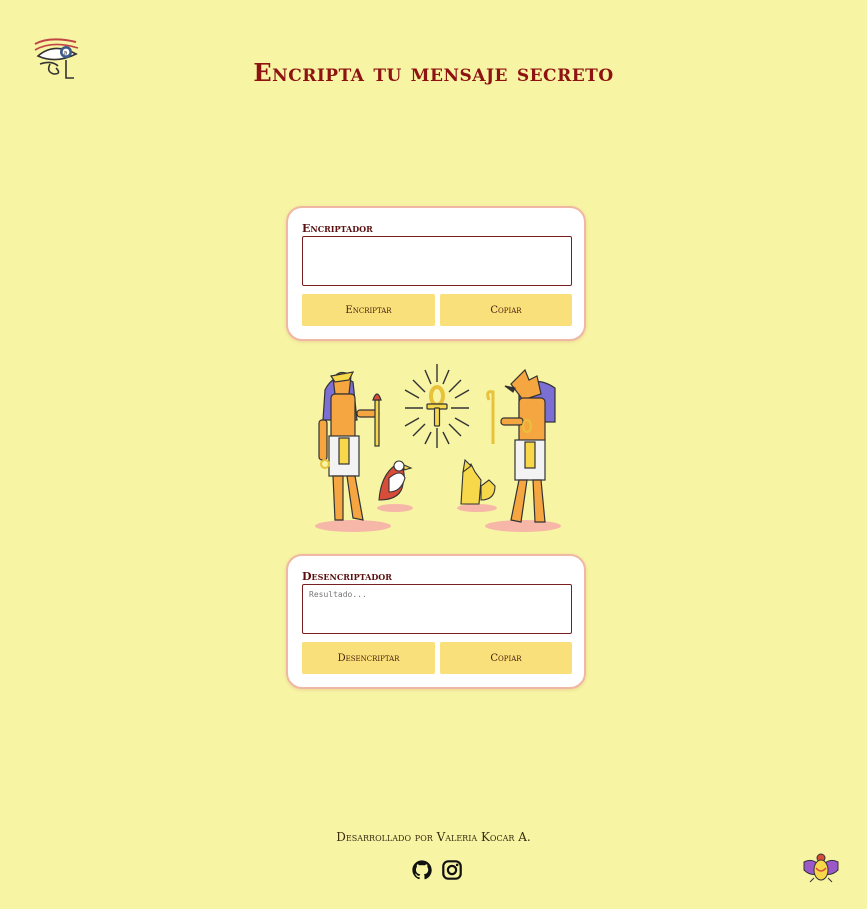 The height and width of the screenshot is (909, 867). I want to click on encrypt-input, so click(437, 261).